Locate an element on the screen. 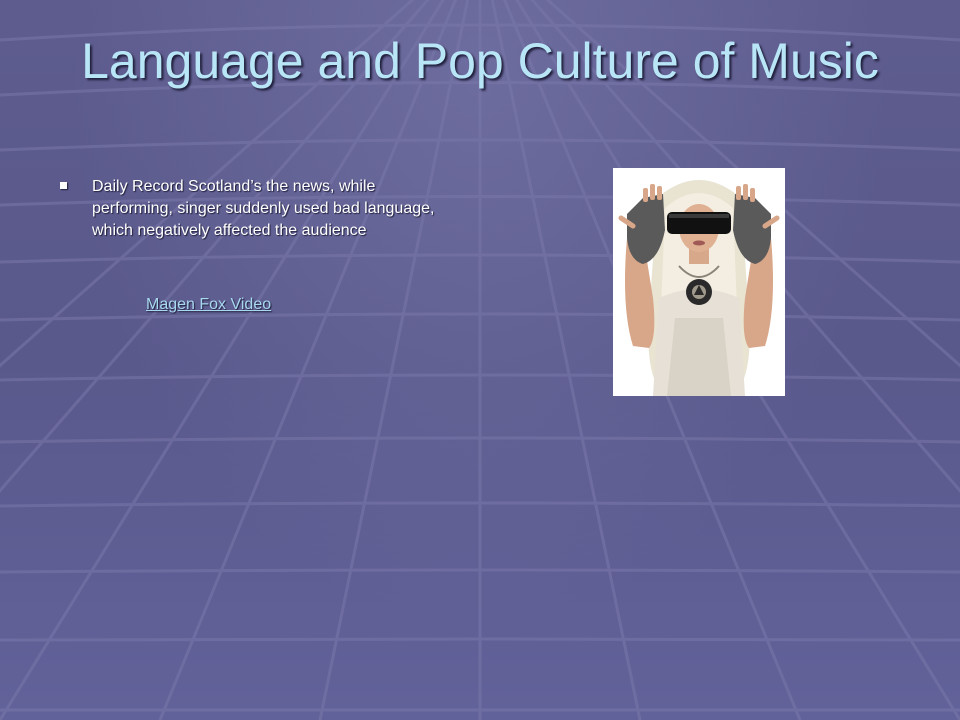  singer-photo-illustration is located at coordinates (699, 282).